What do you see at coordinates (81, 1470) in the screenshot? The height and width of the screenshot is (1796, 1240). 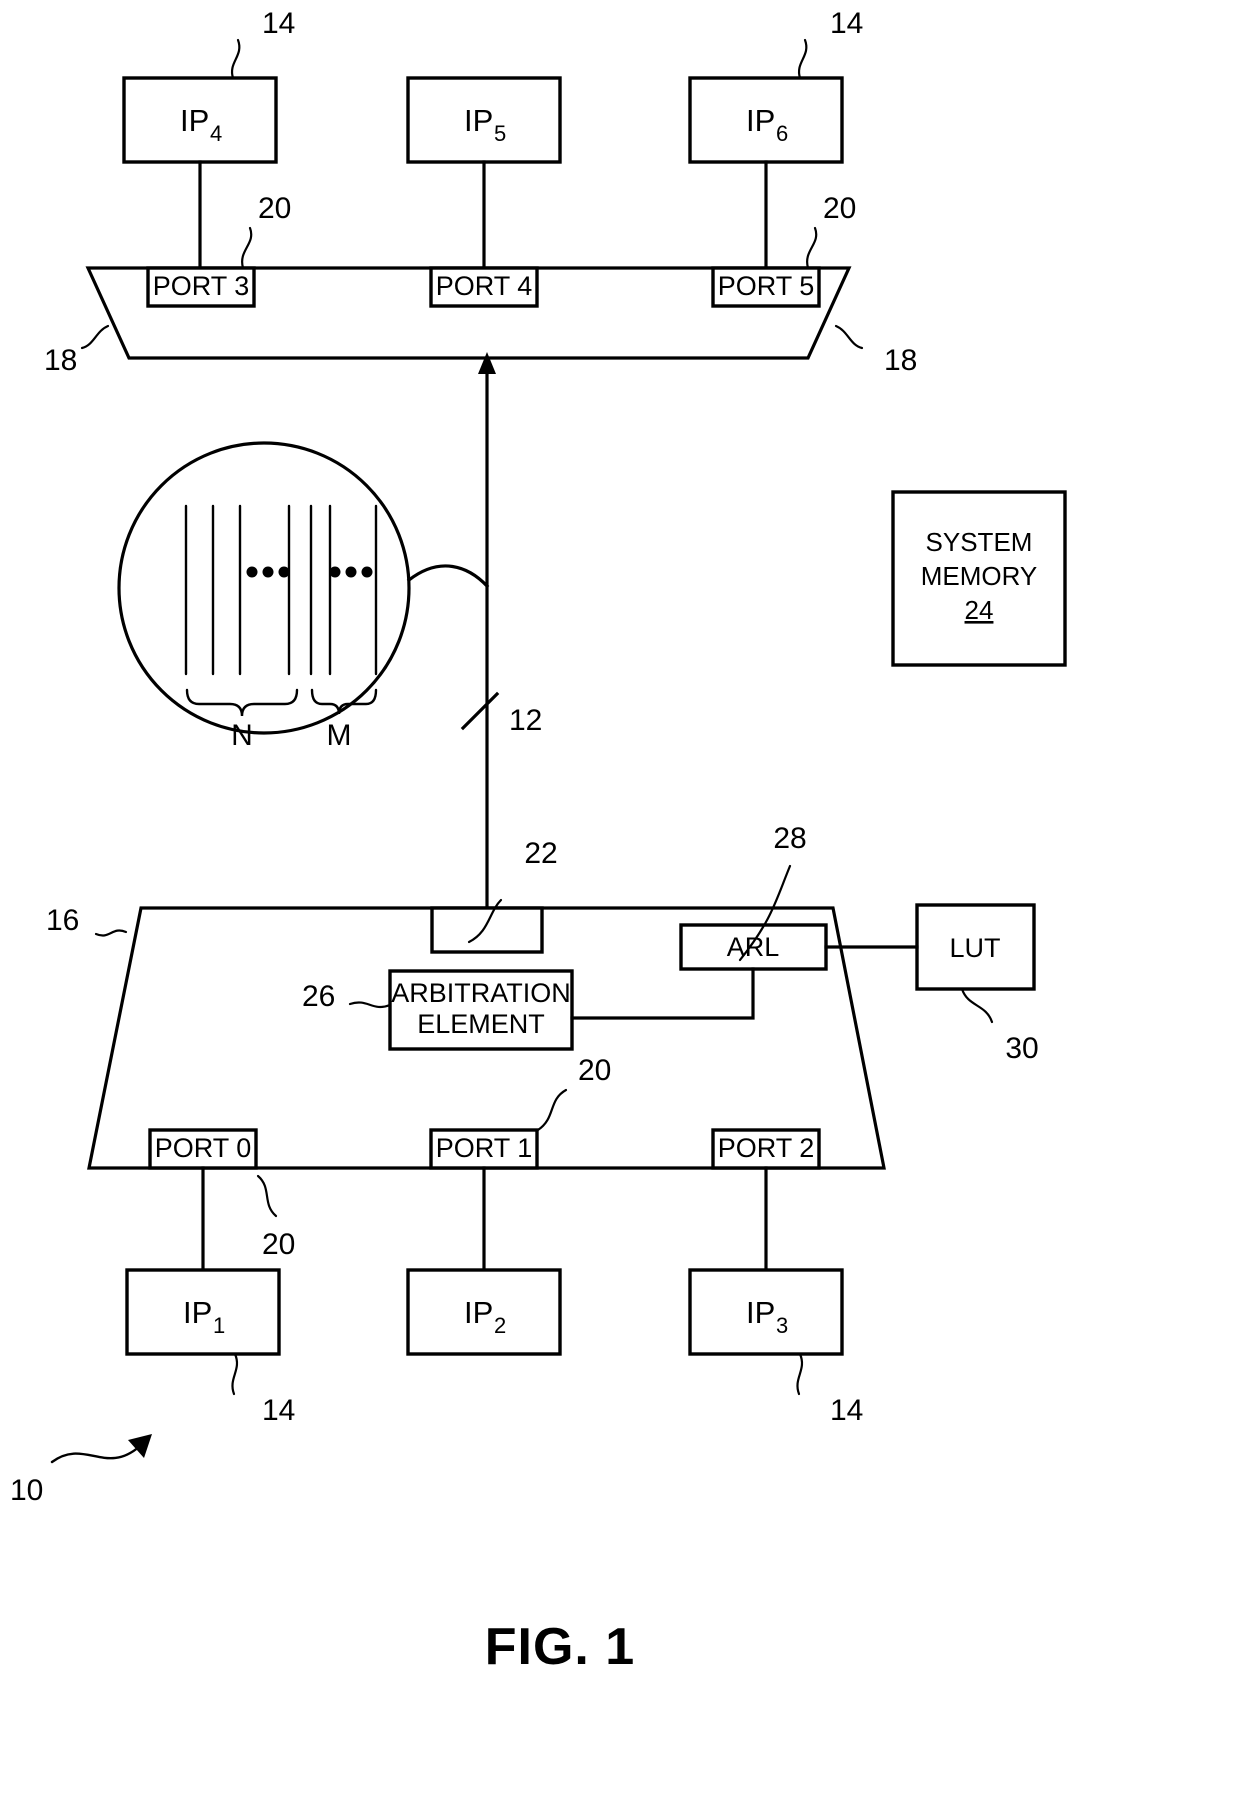 I see `overall-reference-arrow: 10` at bounding box center [81, 1470].